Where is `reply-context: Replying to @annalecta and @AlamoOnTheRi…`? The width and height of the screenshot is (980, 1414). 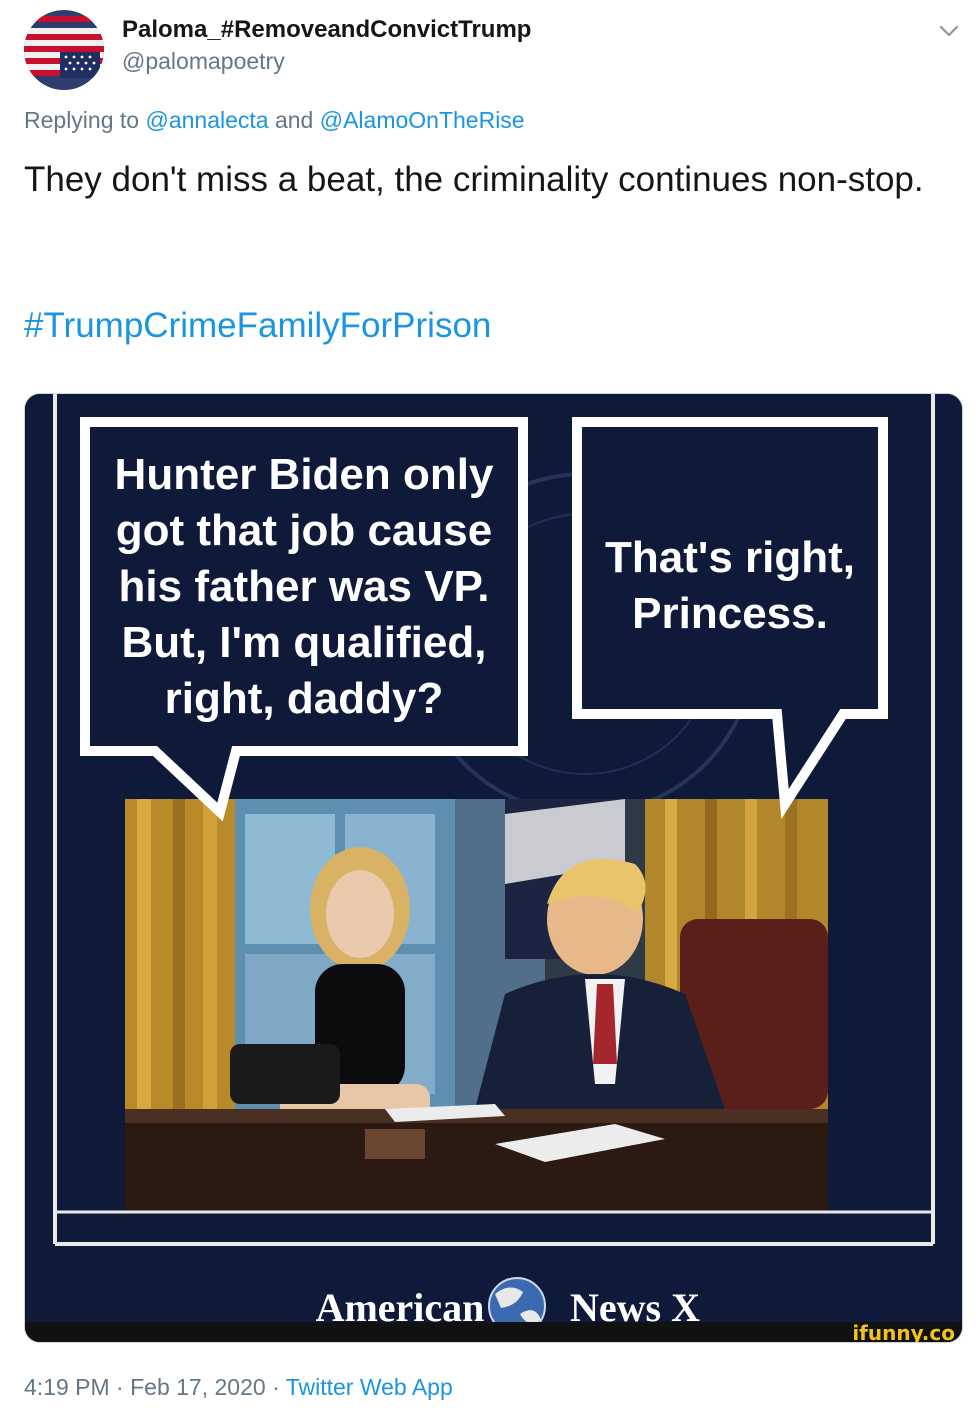 reply-context: Replying to @annalecta and @AlamoOnTheRi… is located at coordinates (274, 120).